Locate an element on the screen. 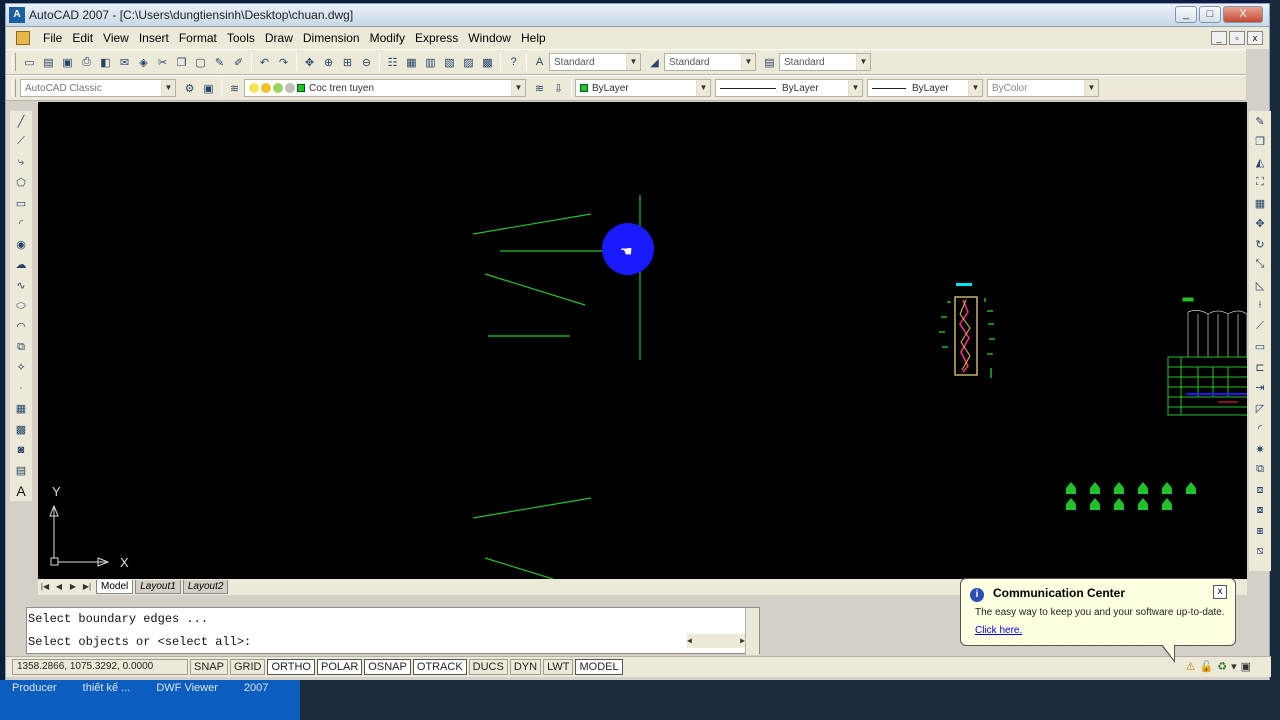 The height and width of the screenshot is (720, 1280). circle-icon: ◉ is located at coordinates (21, 244).